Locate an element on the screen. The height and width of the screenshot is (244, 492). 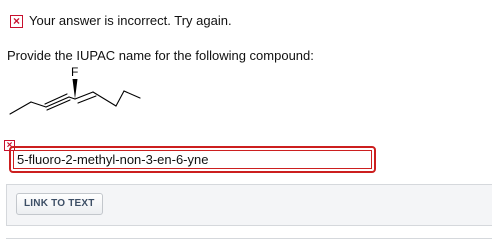
feedback-message: Your answer is incorrect. Try again. is located at coordinates (130, 20).